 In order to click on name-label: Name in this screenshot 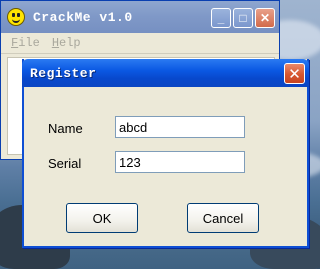, I will do `click(65, 128)`.